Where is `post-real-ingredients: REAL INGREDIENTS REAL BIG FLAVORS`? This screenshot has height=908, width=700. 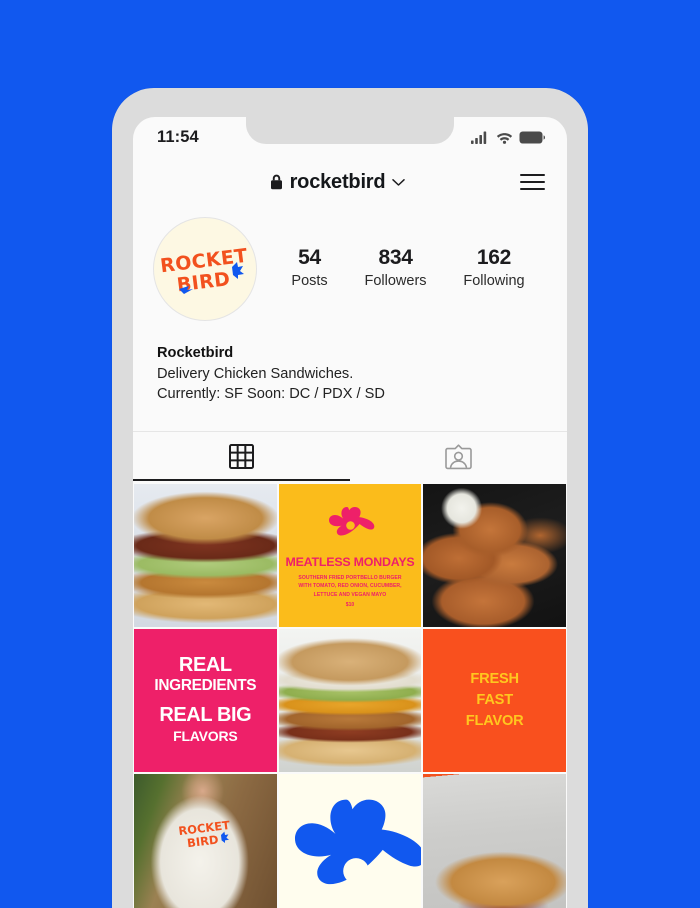 post-real-ingredients: REAL INGREDIENTS REAL BIG FLAVORS is located at coordinates (205, 700).